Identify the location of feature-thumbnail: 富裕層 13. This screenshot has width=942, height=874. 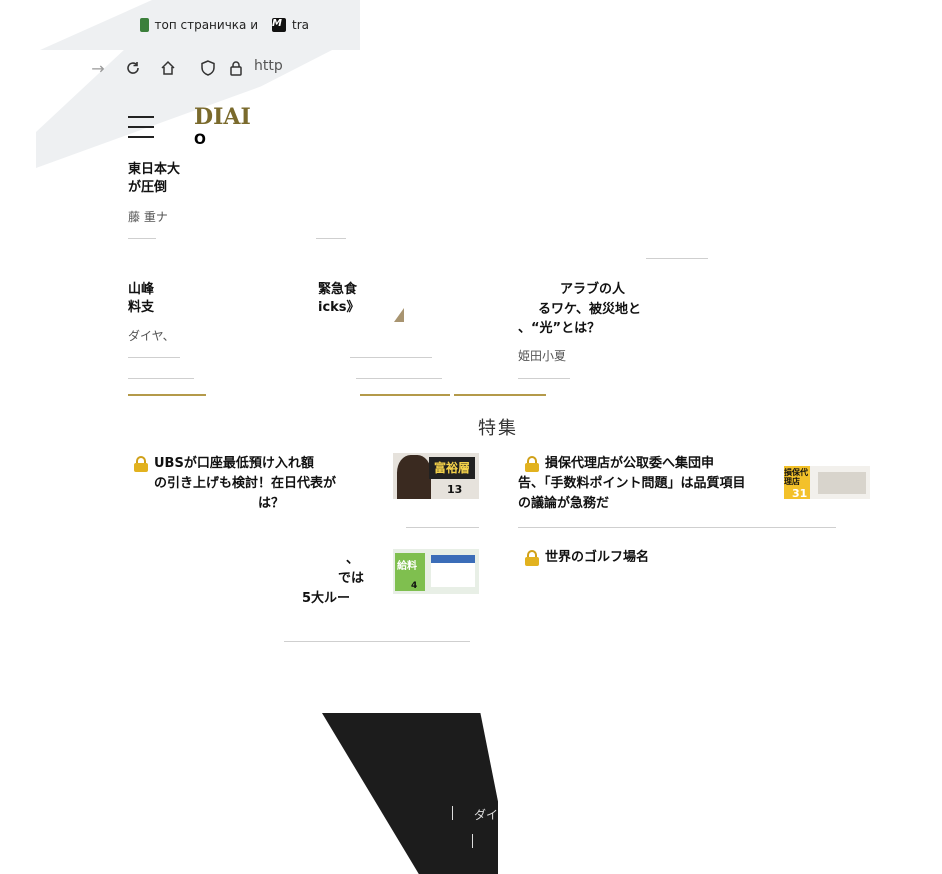
(436, 476).